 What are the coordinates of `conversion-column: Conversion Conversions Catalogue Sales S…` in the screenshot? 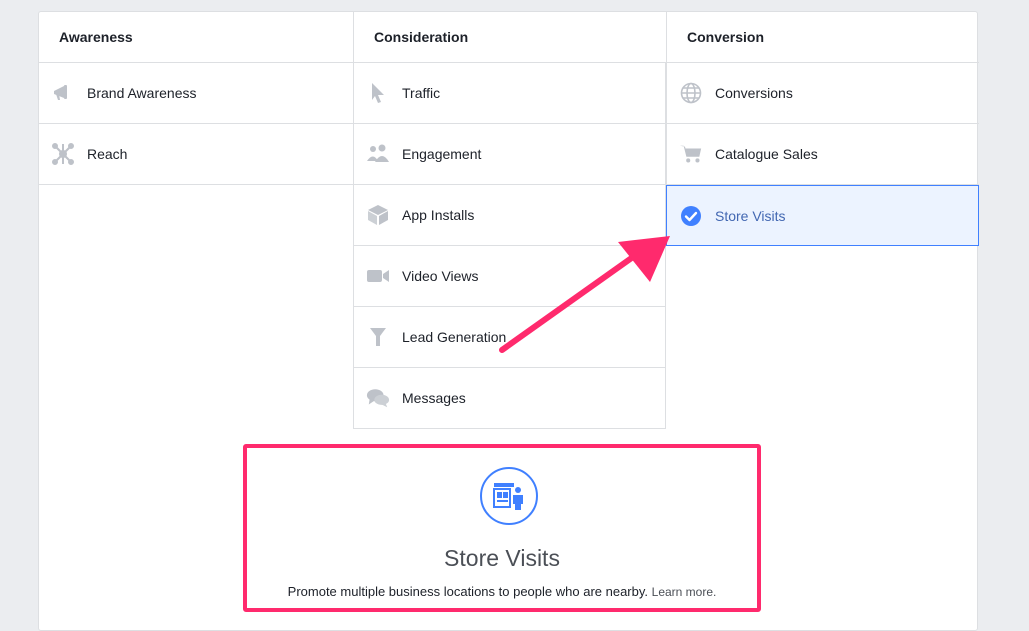 It's located at (822, 129).